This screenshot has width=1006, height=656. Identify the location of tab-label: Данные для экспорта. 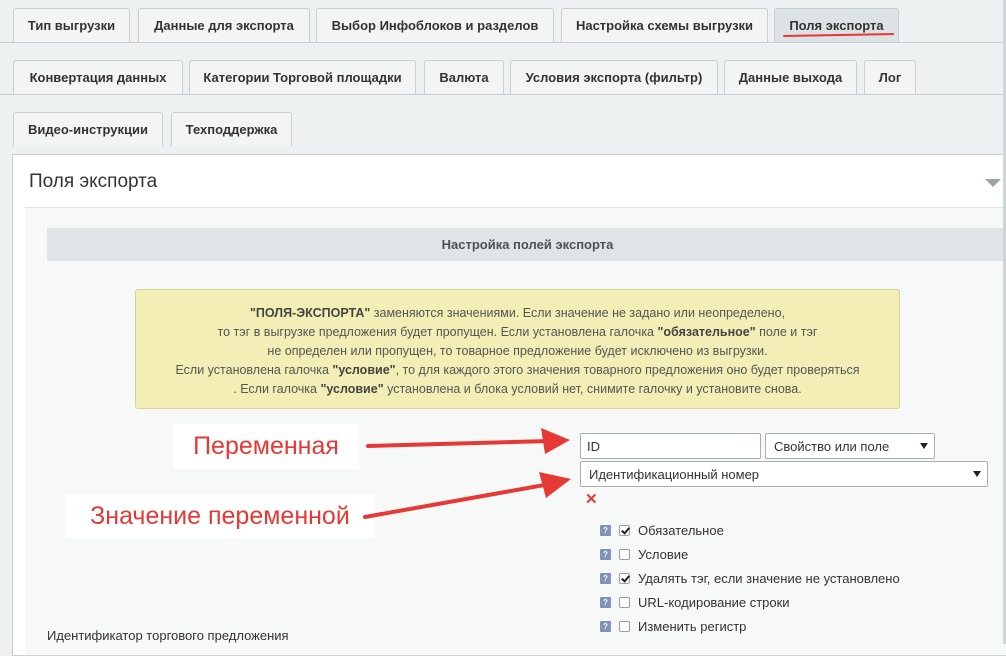
(224, 25).